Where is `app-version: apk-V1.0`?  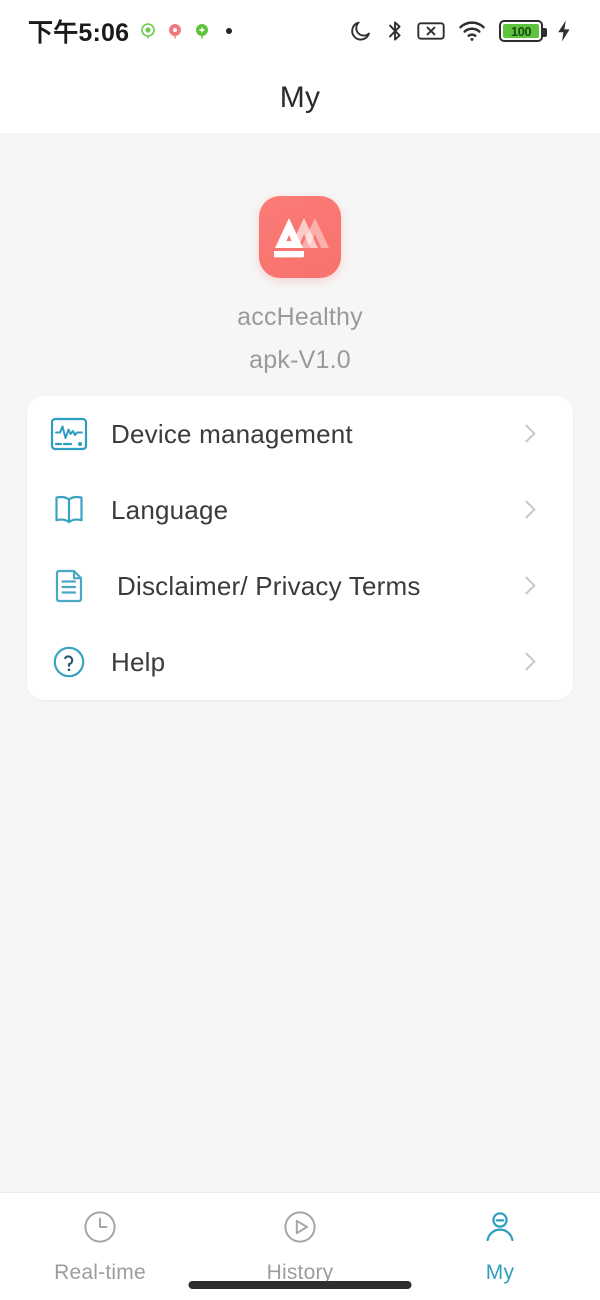 app-version: apk-V1.0 is located at coordinates (300, 360).